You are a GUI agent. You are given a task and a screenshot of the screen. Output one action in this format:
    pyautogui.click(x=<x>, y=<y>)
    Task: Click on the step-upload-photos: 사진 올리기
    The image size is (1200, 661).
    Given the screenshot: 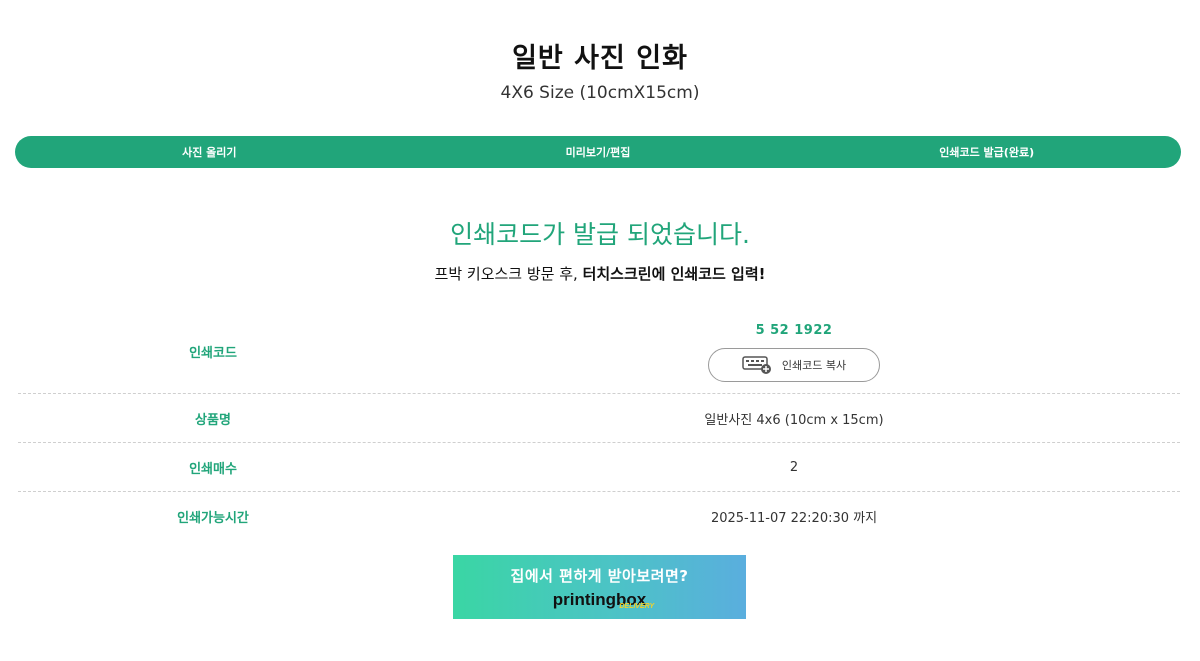 What is the action you would take?
    pyautogui.click(x=209, y=152)
    